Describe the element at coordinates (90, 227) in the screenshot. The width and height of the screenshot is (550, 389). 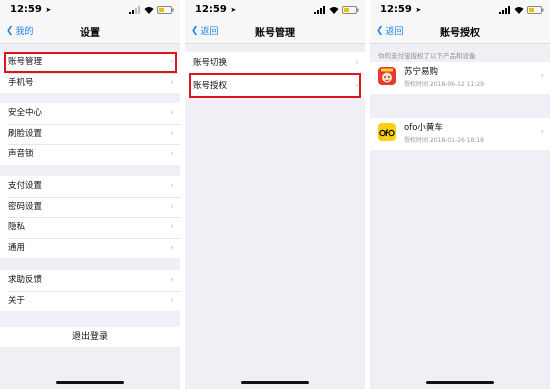
I see `settings-item-privacy: 隐私 ›` at that location.